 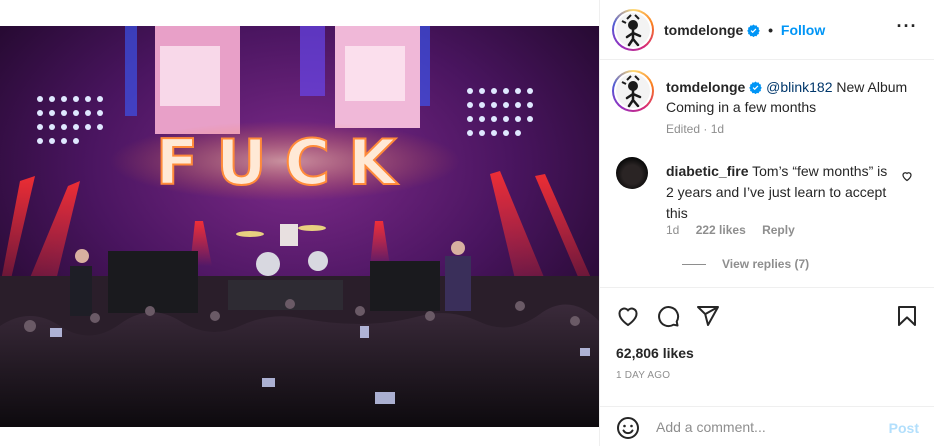 What do you see at coordinates (907, 28) in the screenshot?
I see `more-options-icon: ···` at bounding box center [907, 28].